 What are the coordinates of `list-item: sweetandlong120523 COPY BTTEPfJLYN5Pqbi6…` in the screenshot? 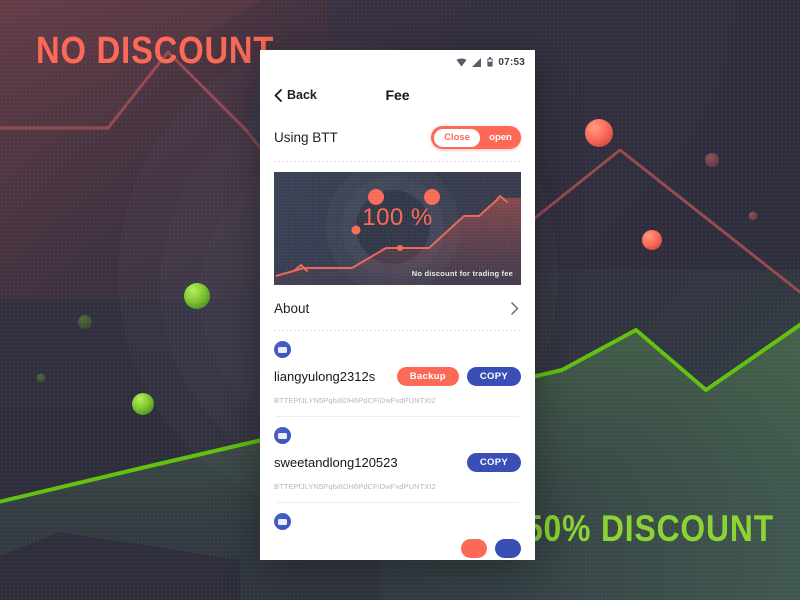 It's located at (397, 460).